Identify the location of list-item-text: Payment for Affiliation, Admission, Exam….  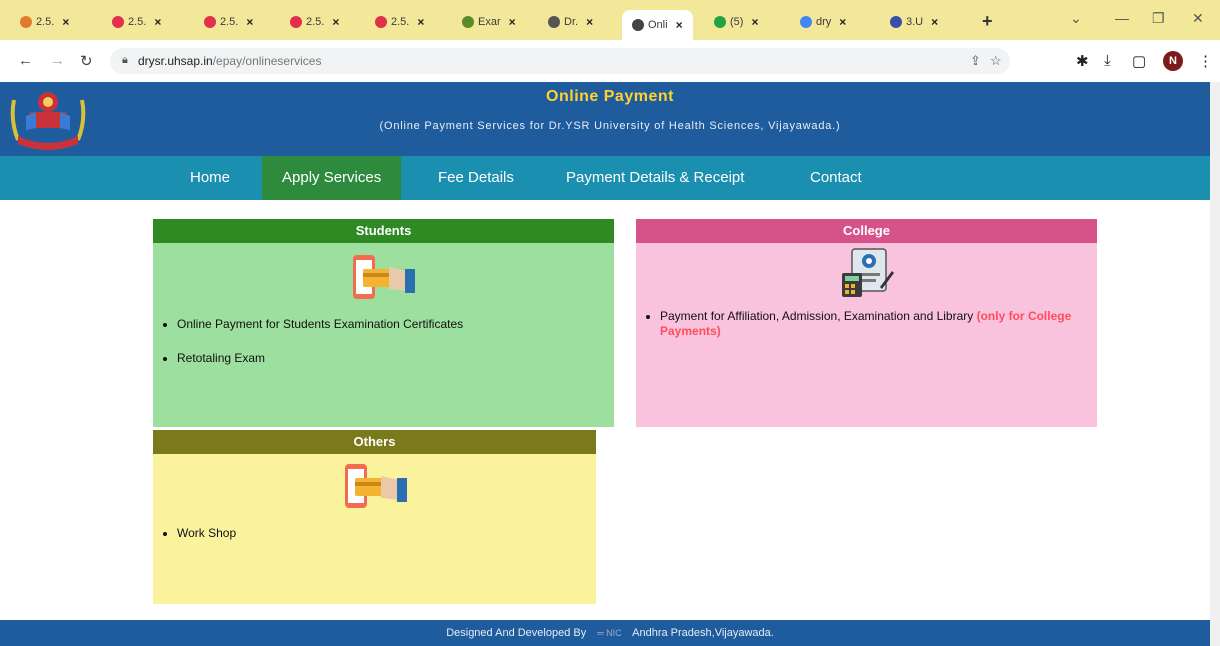
(818, 316).